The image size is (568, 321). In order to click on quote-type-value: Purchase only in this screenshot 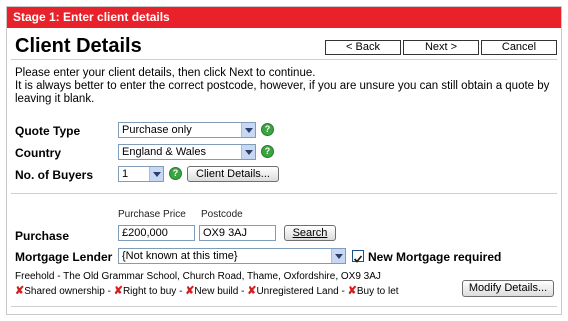, I will do `click(157, 130)`.